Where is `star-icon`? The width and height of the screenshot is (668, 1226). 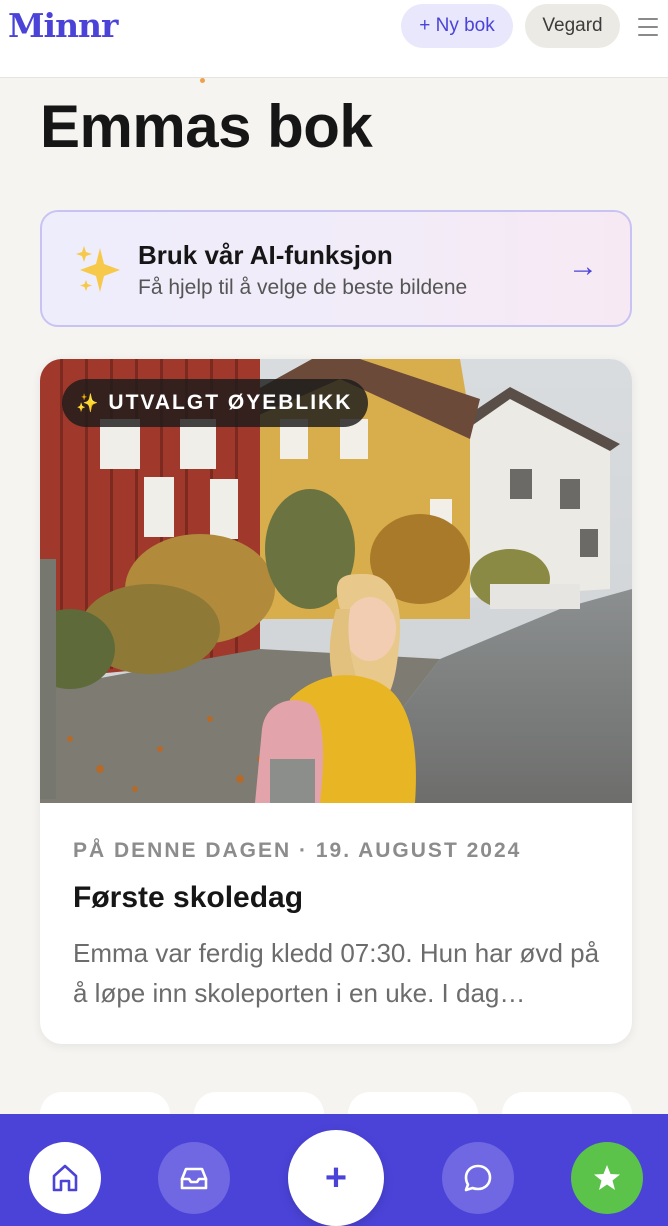 star-icon is located at coordinates (607, 1177).